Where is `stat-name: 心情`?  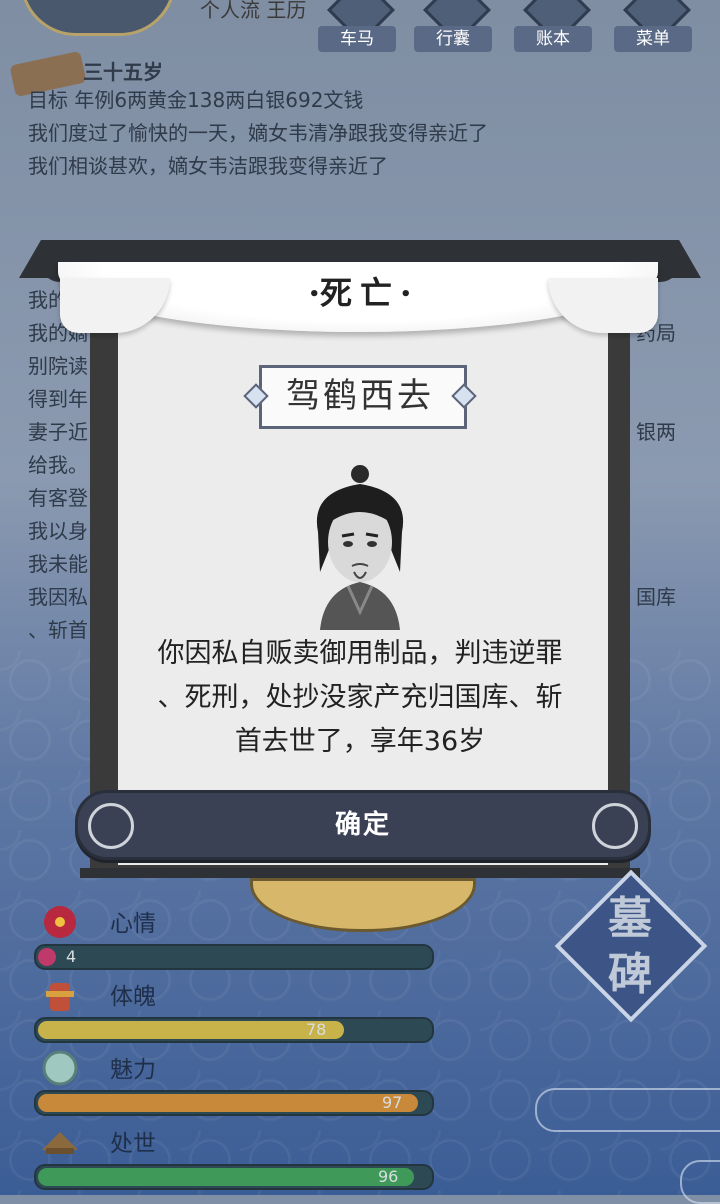 stat-name: 心情 is located at coordinates (133, 924).